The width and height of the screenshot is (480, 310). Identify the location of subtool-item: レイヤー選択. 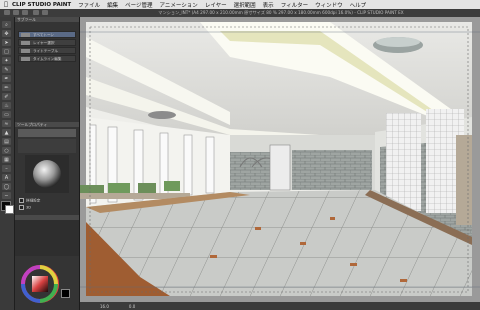
(47, 42).